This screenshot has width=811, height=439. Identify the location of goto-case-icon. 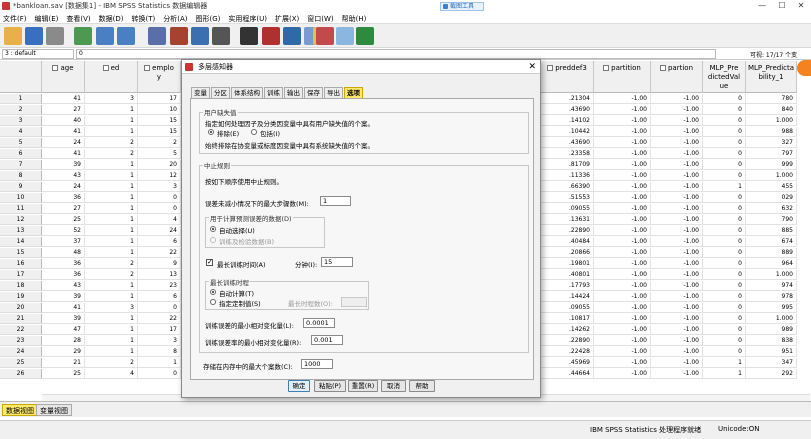
(157, 36).